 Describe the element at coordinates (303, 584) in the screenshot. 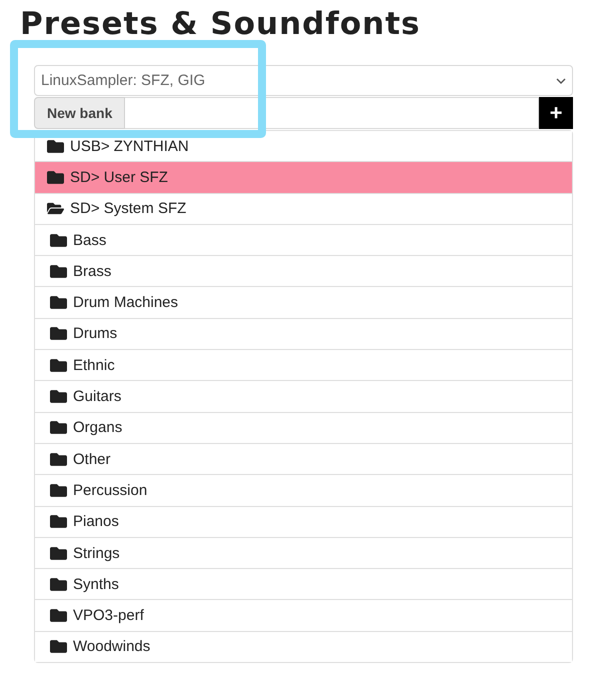

I see `bank-item: Synths` at that location.